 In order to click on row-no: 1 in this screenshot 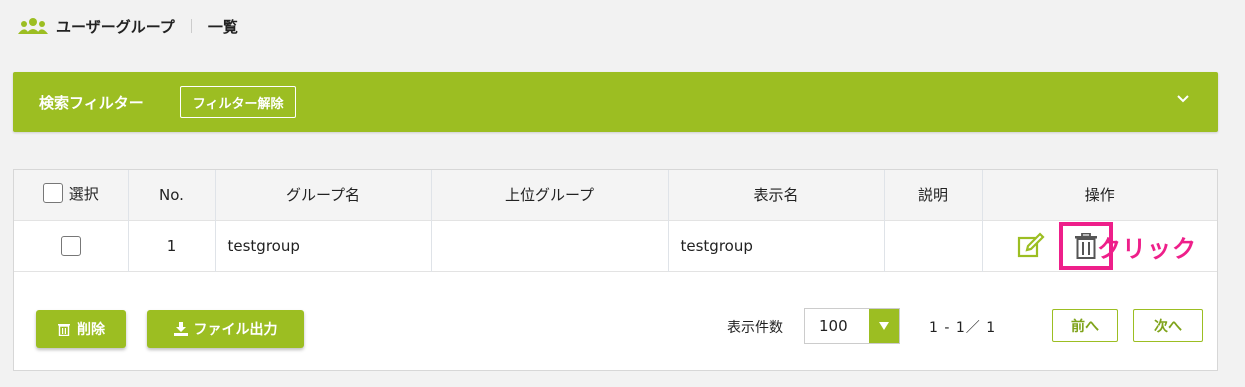, I will do `click(172, 245)`.